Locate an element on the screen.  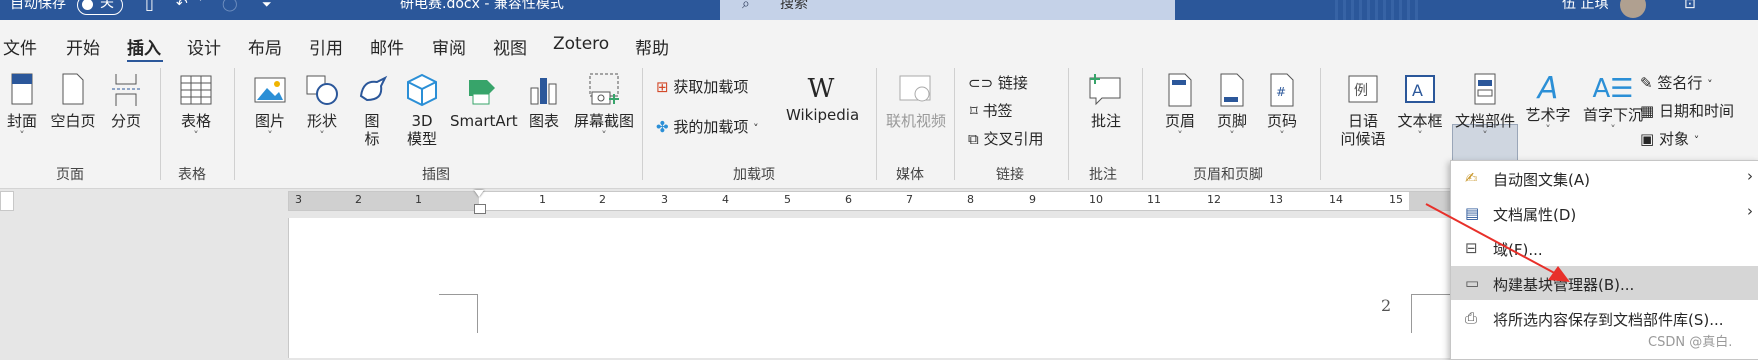
menu-item-autotext: ✍ 自动图文集(A) › is located at coordinates (1604, 178).